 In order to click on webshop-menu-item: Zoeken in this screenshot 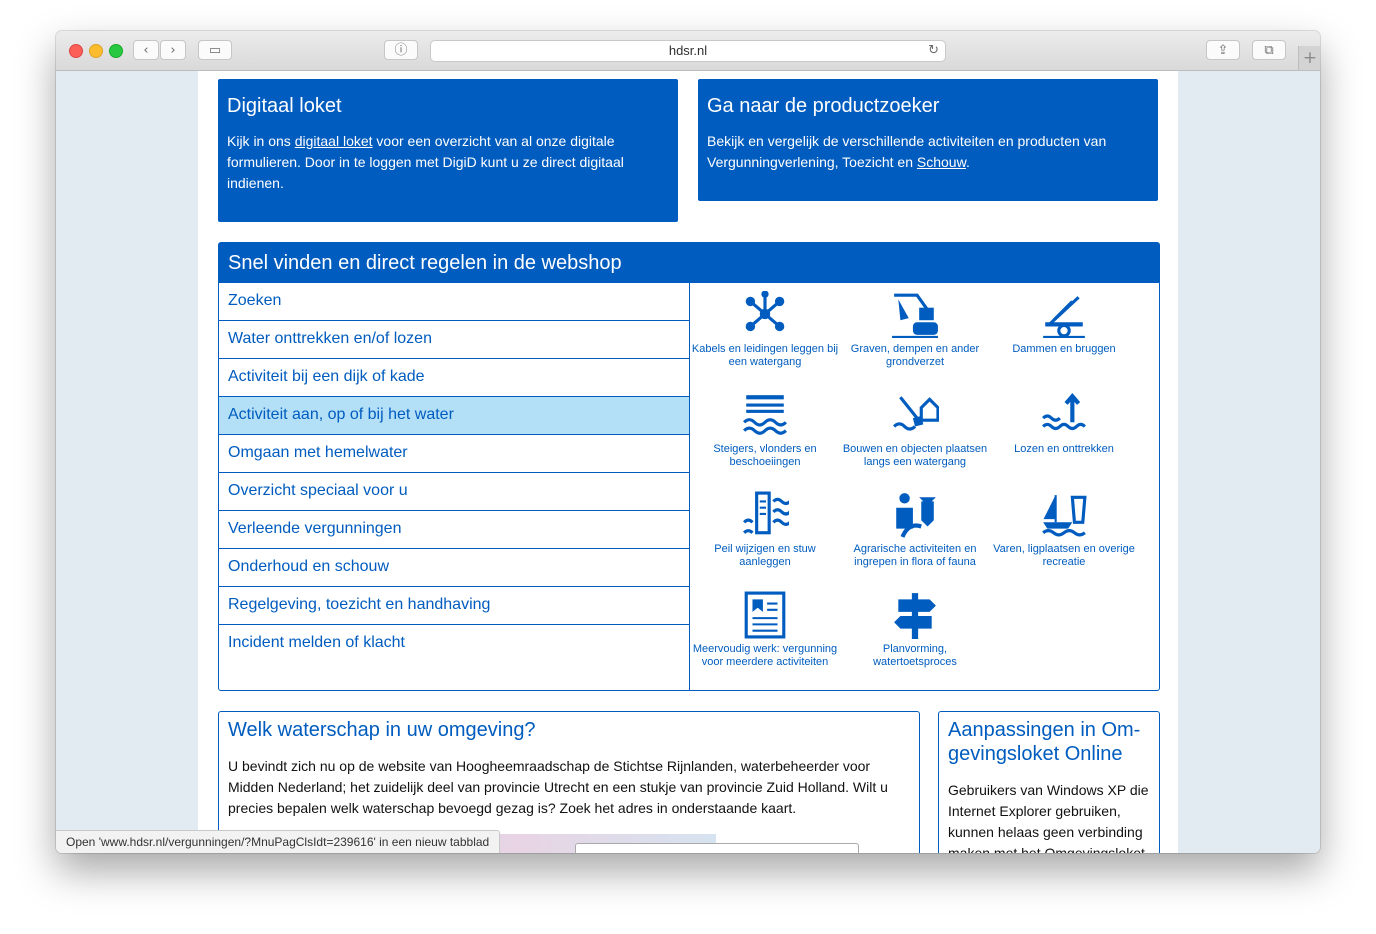, I will do `click(454, 302)`.